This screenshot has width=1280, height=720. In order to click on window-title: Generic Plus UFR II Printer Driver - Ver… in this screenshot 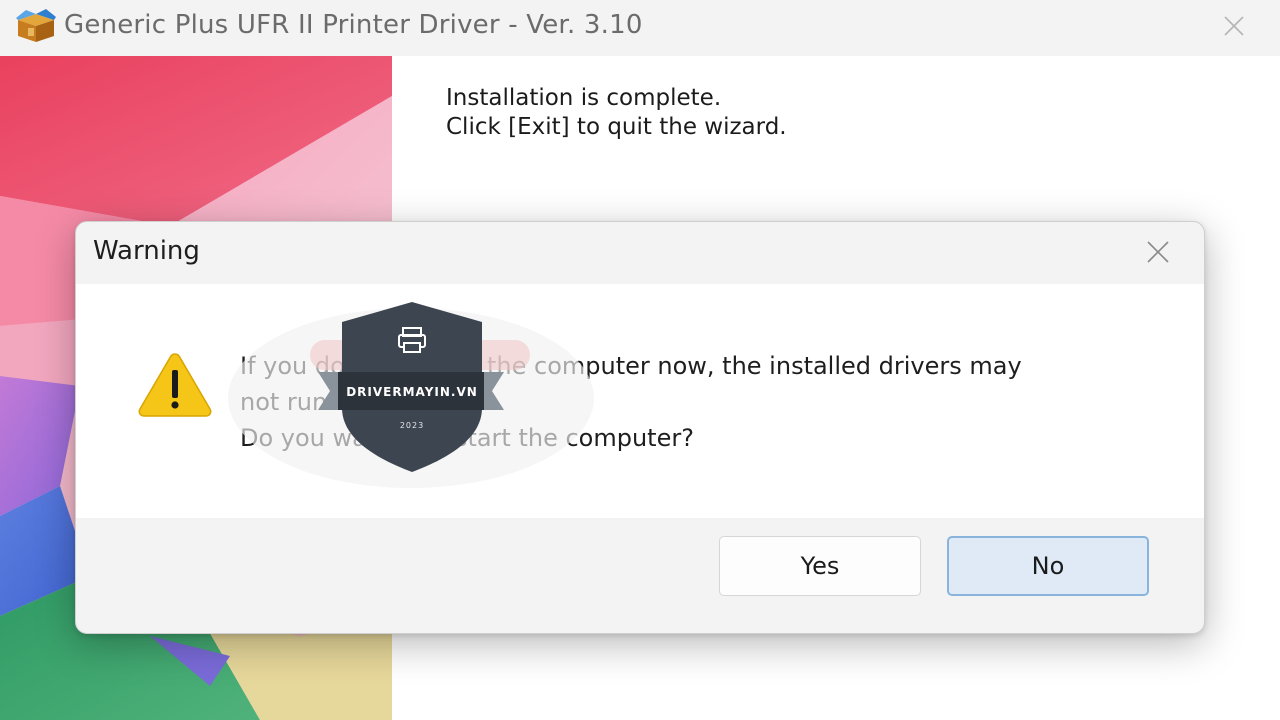, I will do `click(353, 25)`.